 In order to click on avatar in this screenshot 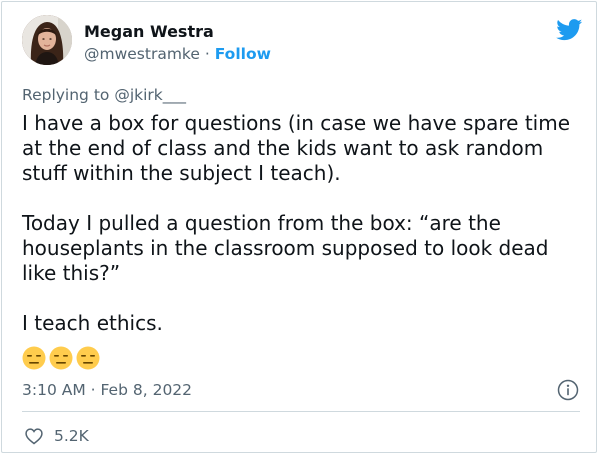, I will do `click(47, 40)`.